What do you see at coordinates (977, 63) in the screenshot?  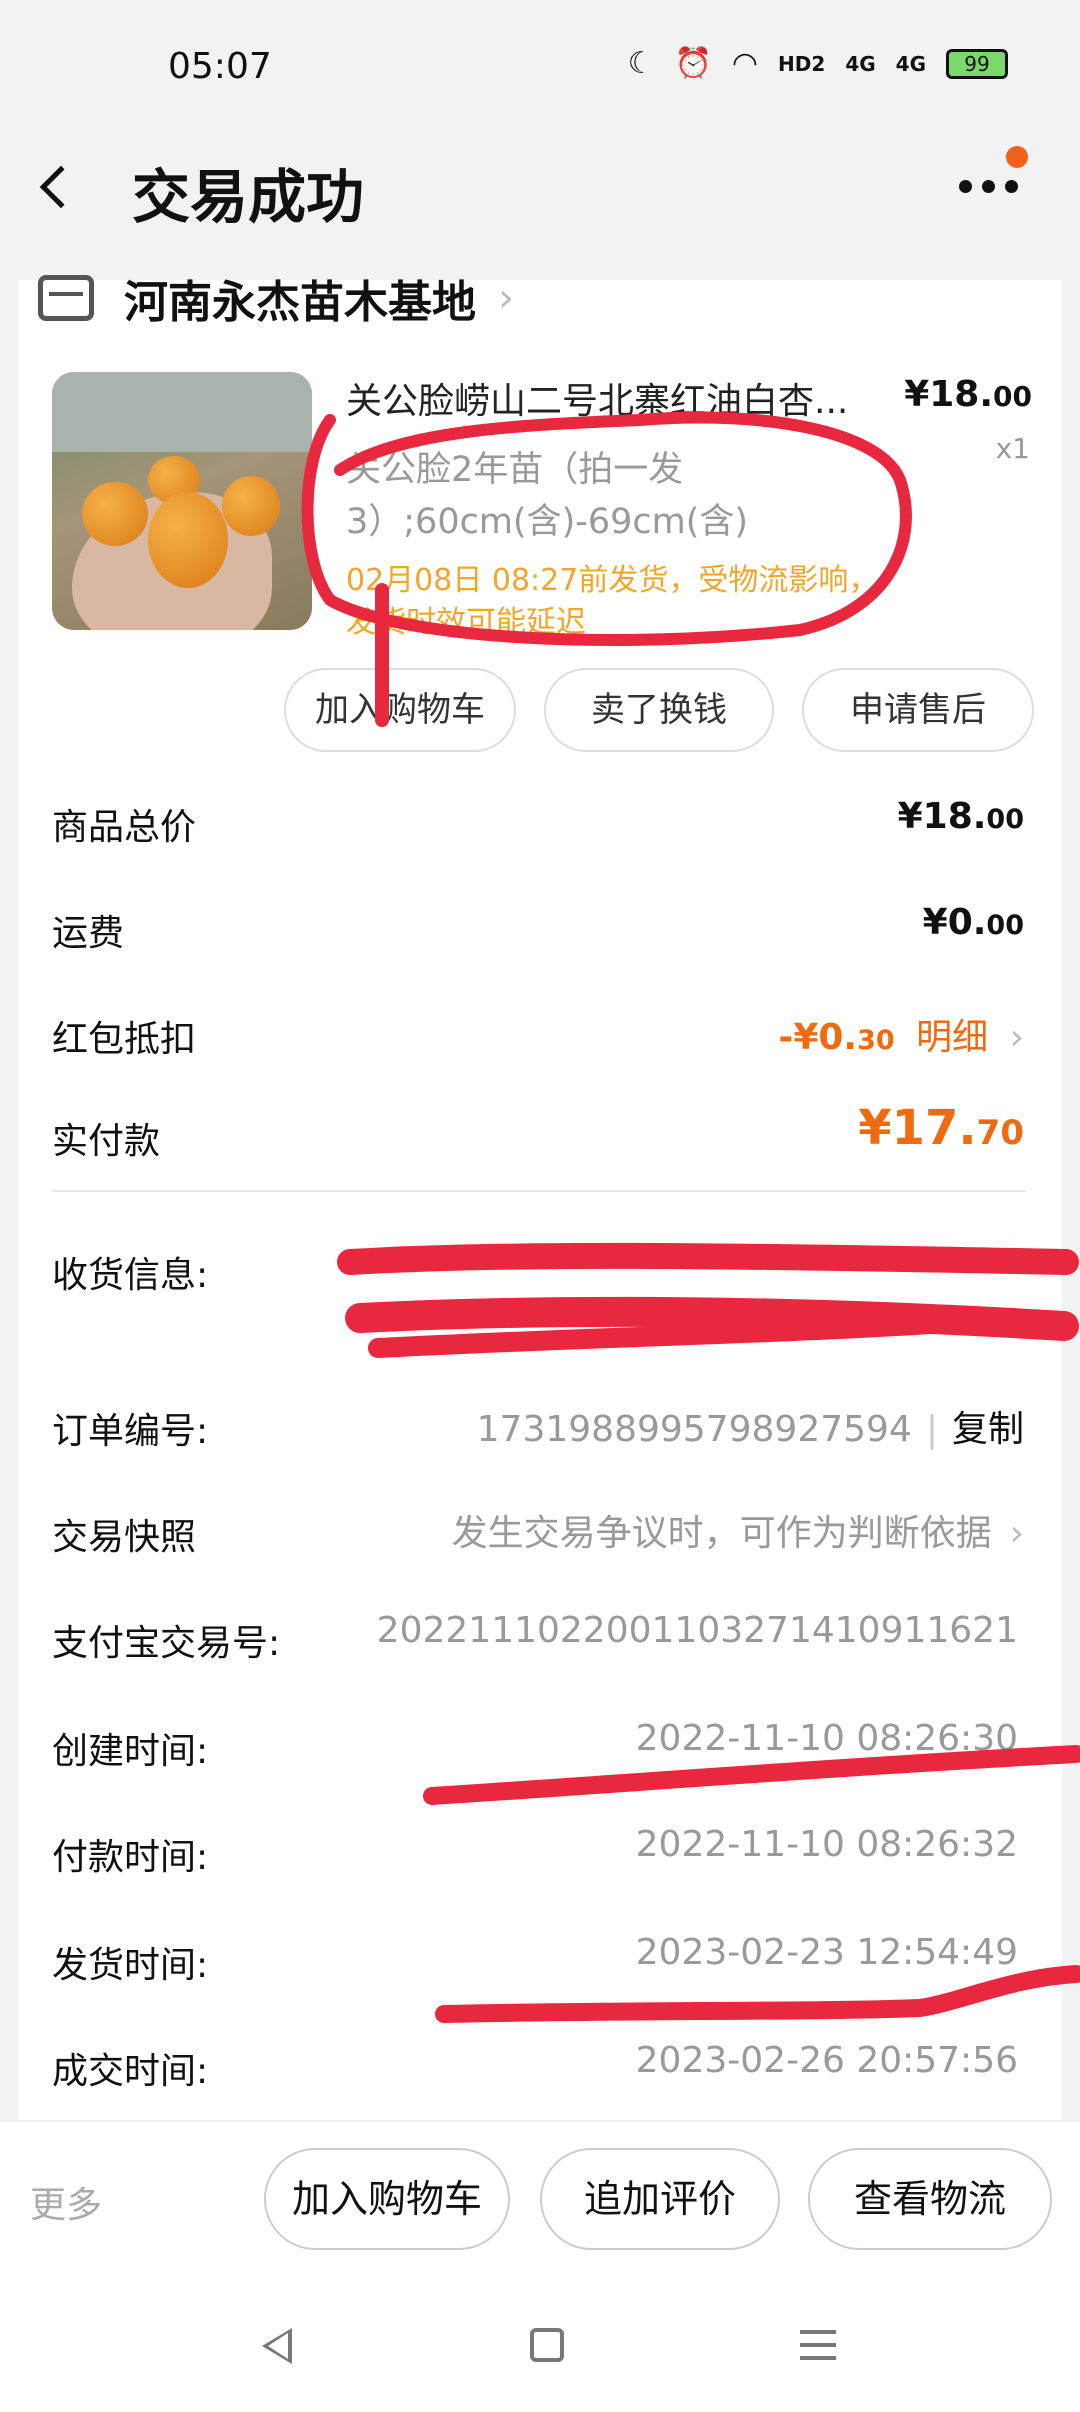 I see `battery-icon: 99` at bounding box center [977, 63].